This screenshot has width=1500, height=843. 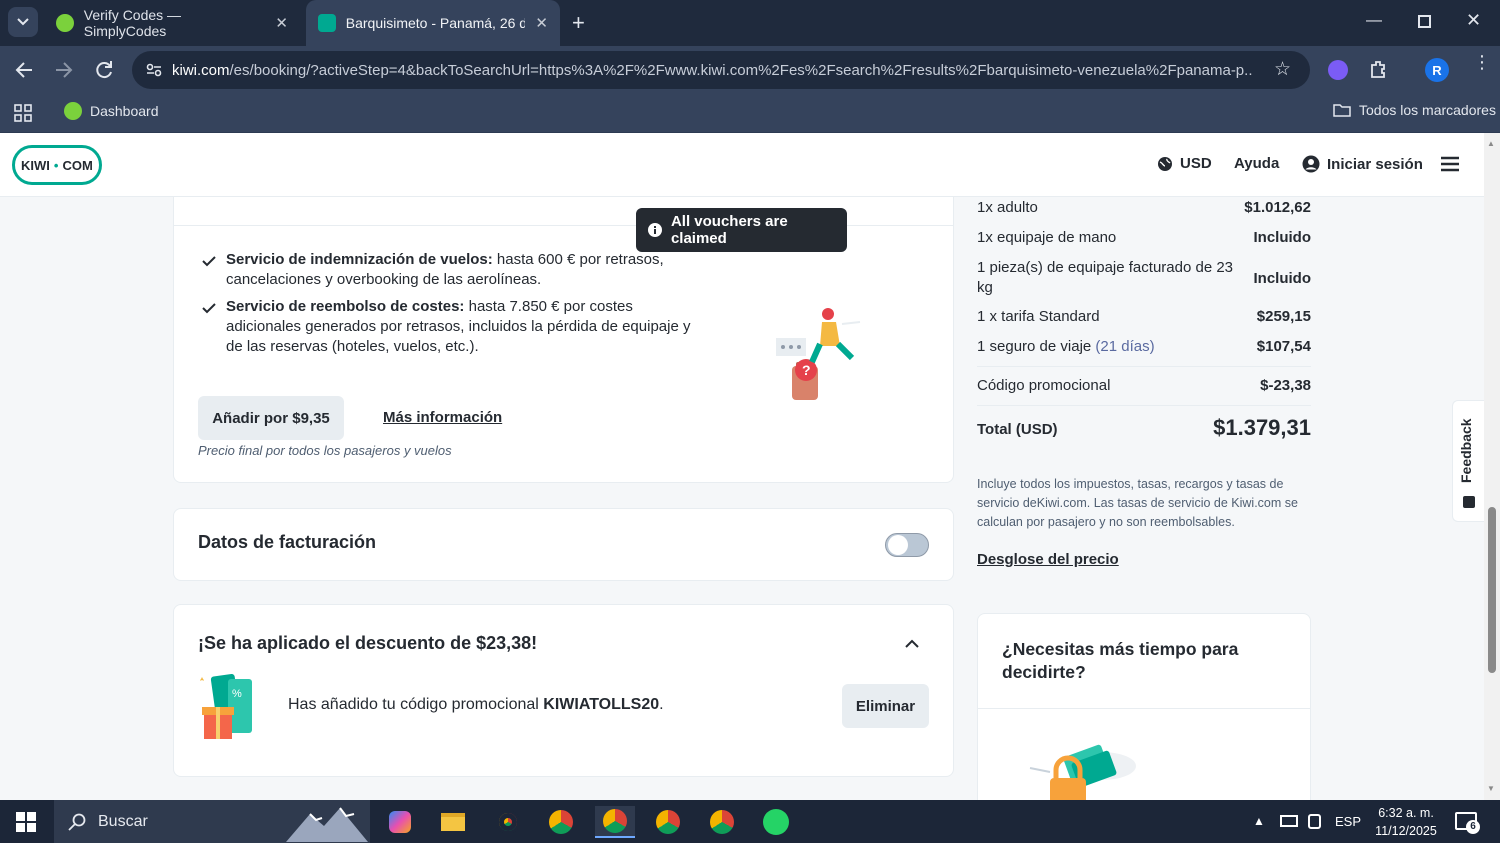 I want to click on scroll-down-arrow-icon: ▼, so click(x=1491, y=788).